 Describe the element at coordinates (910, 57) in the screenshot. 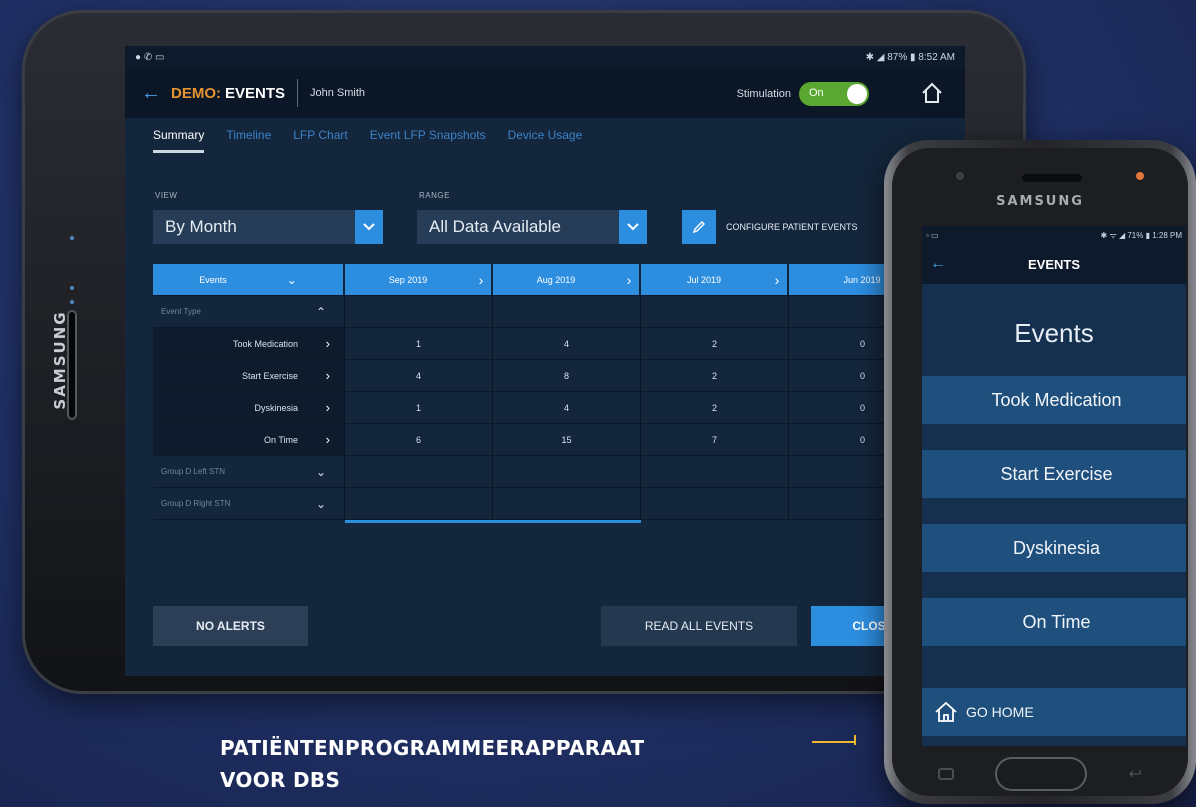

I see `status-right: ✱ ◢ 87% ▮ 8:52 AM` at that location.